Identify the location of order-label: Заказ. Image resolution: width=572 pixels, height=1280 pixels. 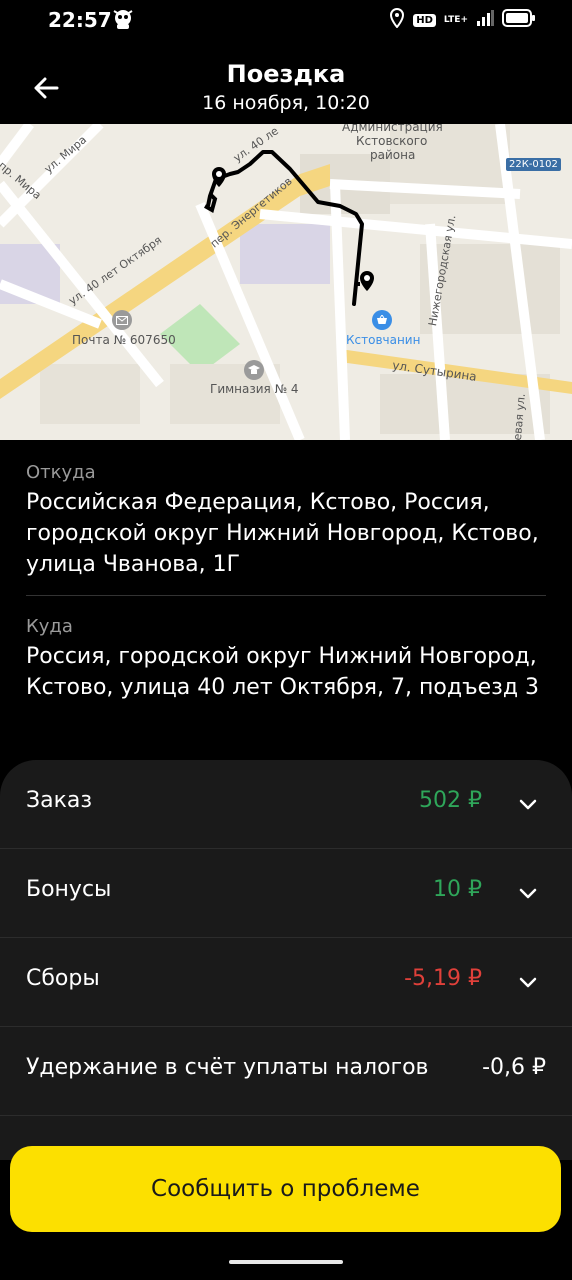
(59, 800).